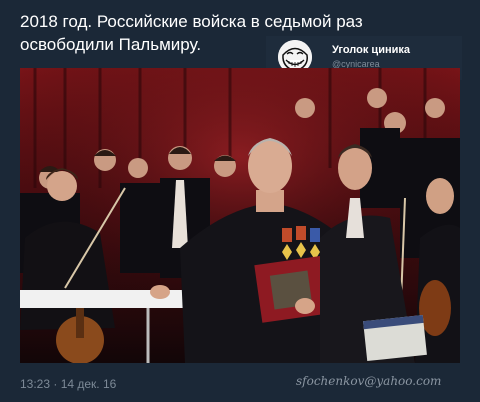 Image resolution: width=480 pixels, height=402 pixels. I want to click on tweet-timestamp: 13:23 · 14 дек. 16, so click(68, 384).